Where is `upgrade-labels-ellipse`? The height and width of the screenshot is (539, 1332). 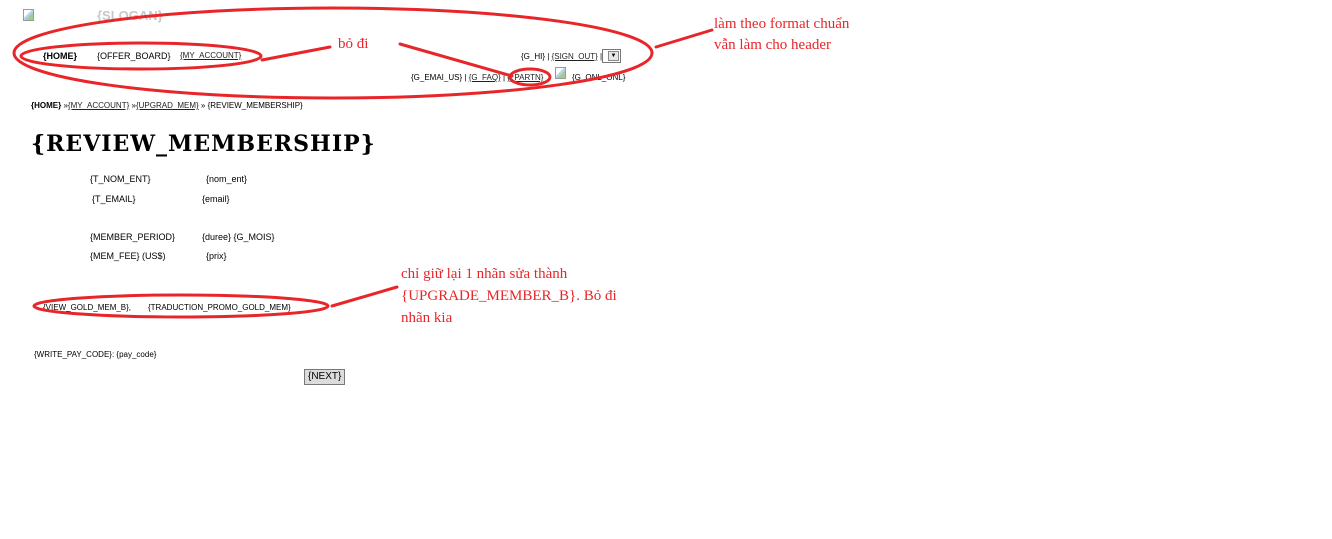
upgrade-labels-ellipse is located at coordinates (181, 306).